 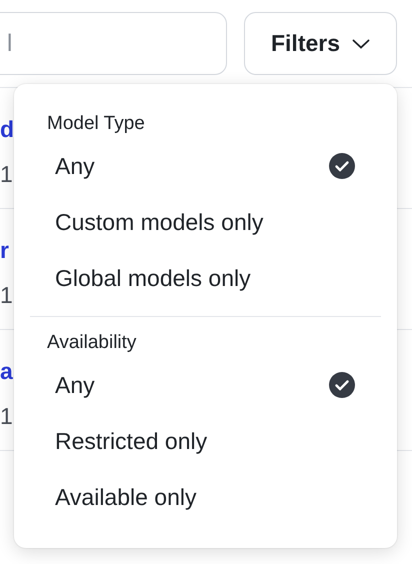 What do you see at coordinates (205, 497) in the screenshot?
I see `menu-option: Available only` at bounding box center [205, 497].